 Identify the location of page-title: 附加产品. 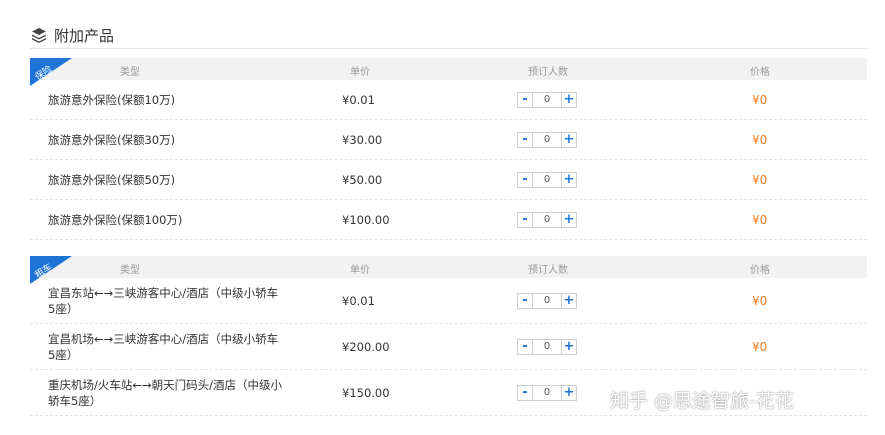
(84, 35).